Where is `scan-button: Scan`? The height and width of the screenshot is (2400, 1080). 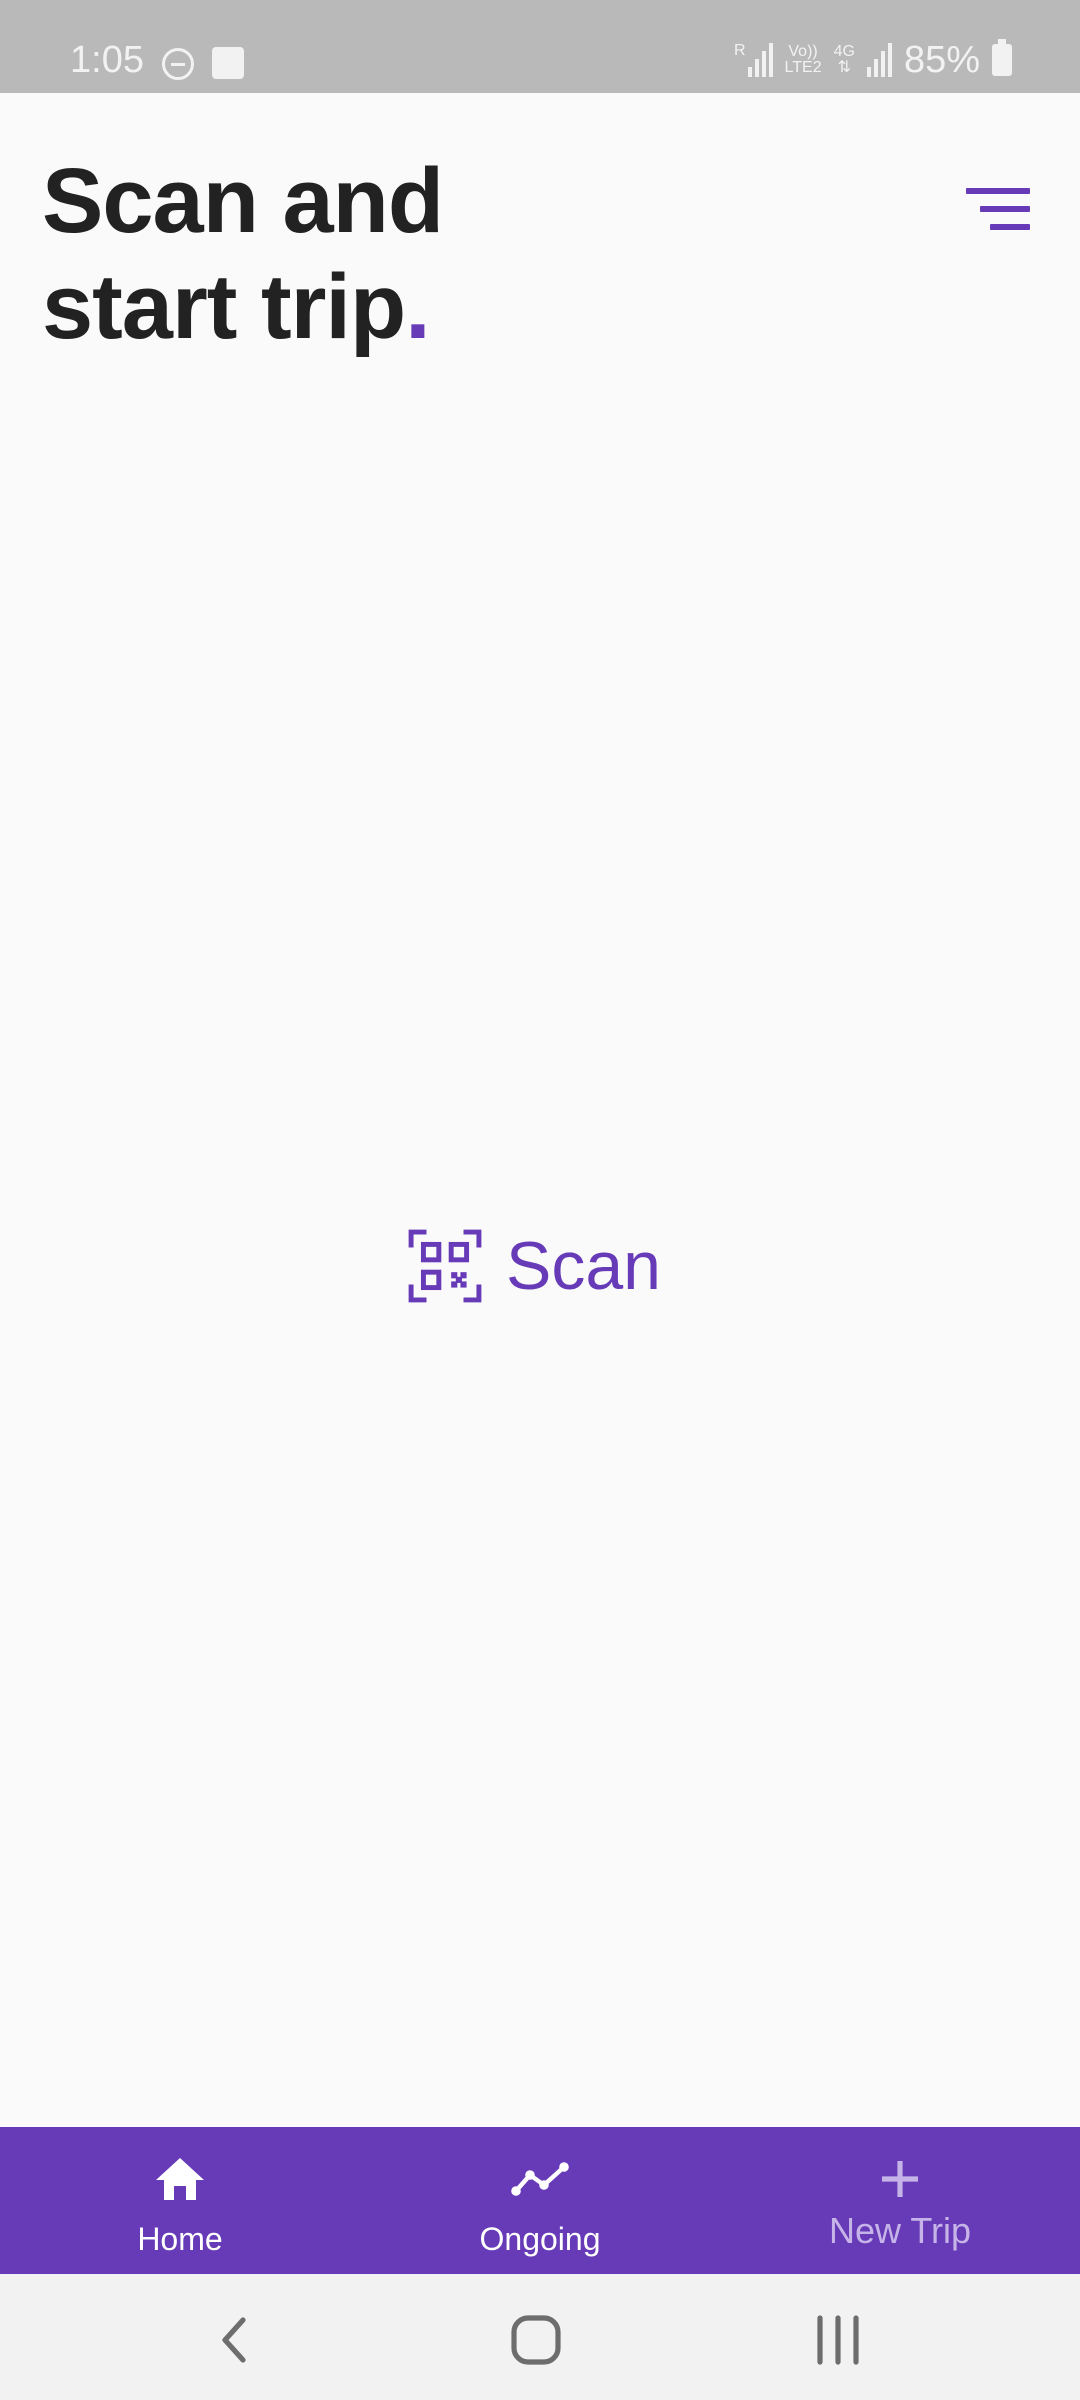 scan-button: Scan is located at coordinates (534, 1266).